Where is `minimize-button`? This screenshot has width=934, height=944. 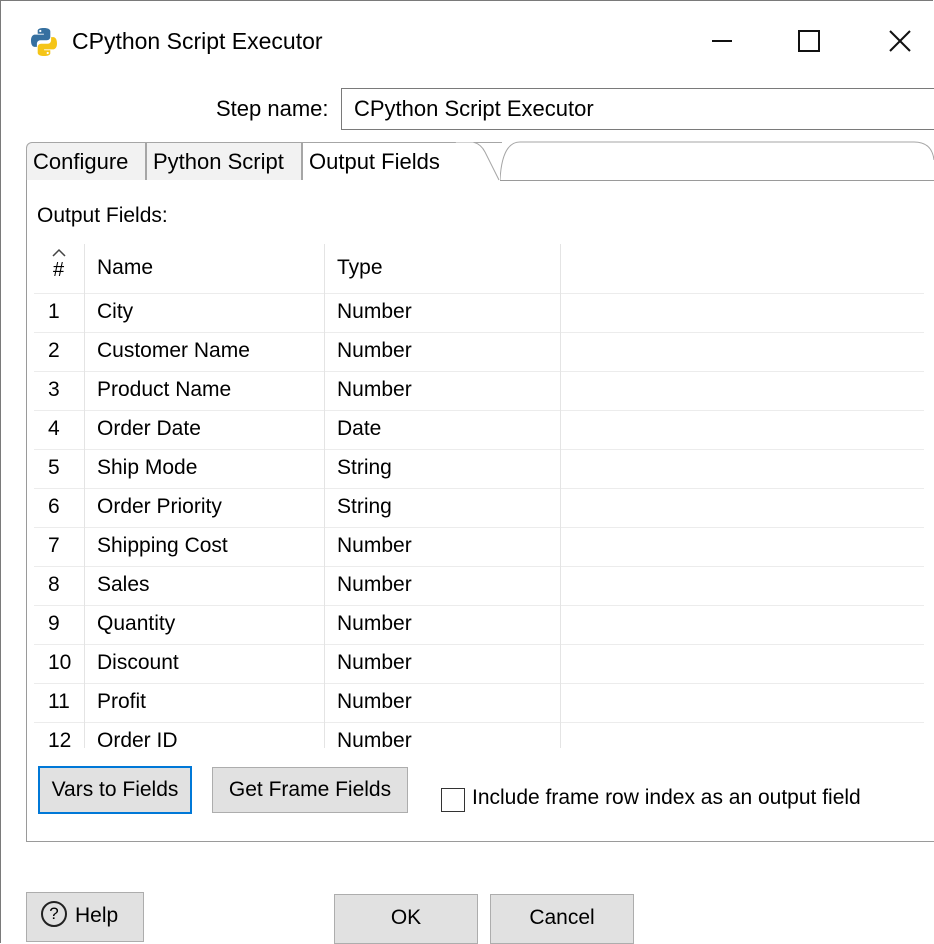
minimize-button is located at coordinates (722, 41).